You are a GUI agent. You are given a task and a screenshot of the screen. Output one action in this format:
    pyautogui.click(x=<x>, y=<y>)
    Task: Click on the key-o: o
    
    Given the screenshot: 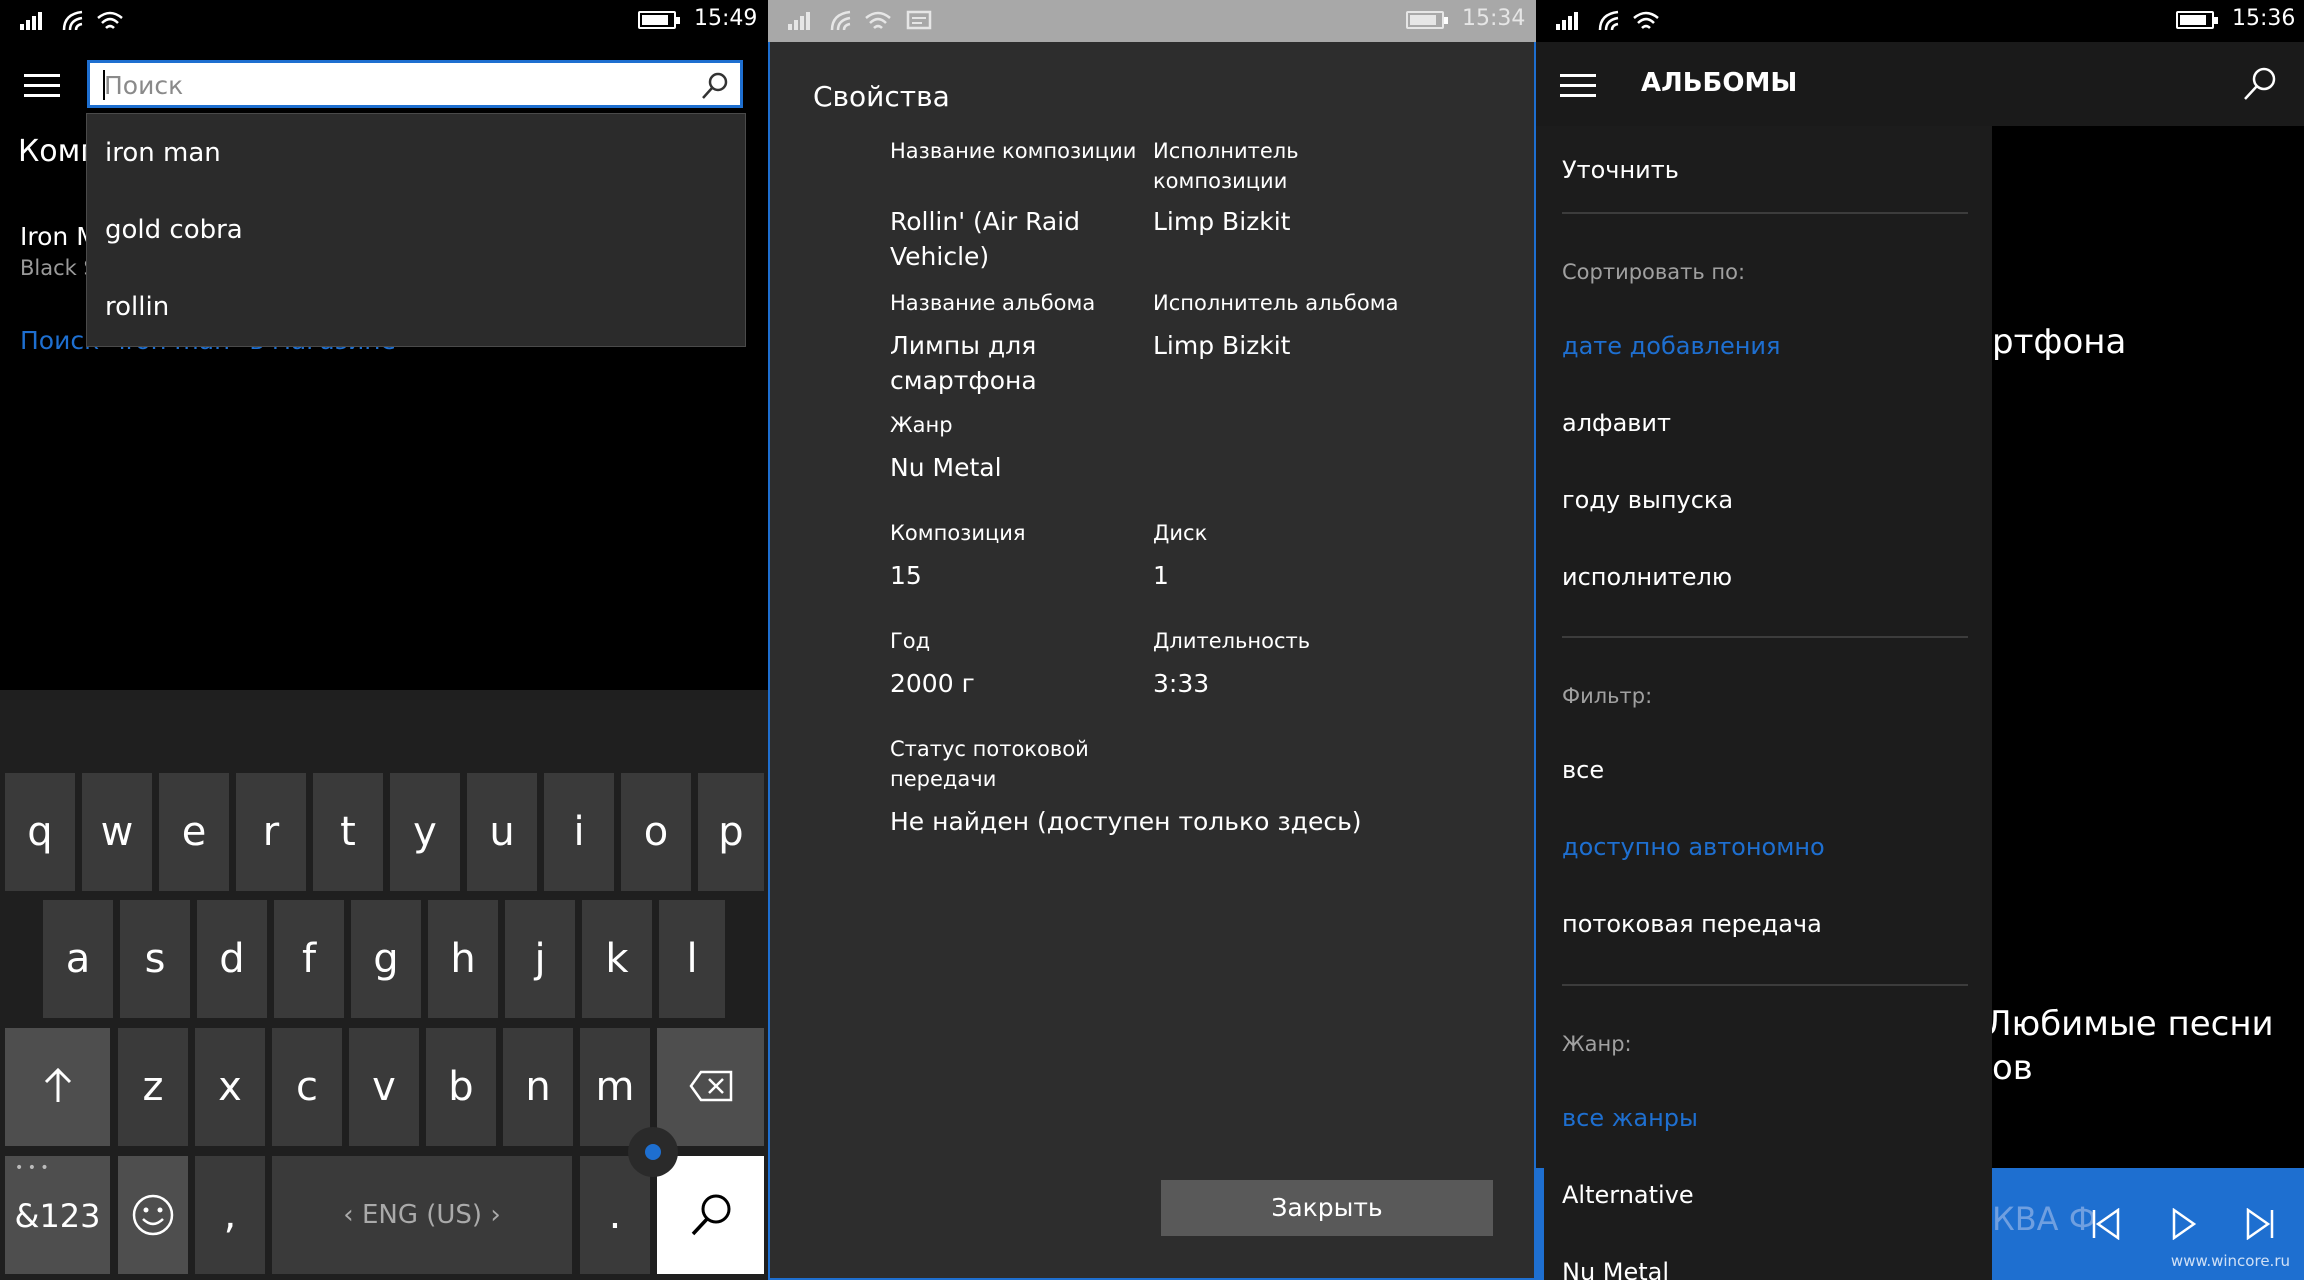 What is the action you would take?
    pyautogui.click(x=656, y=832)
    